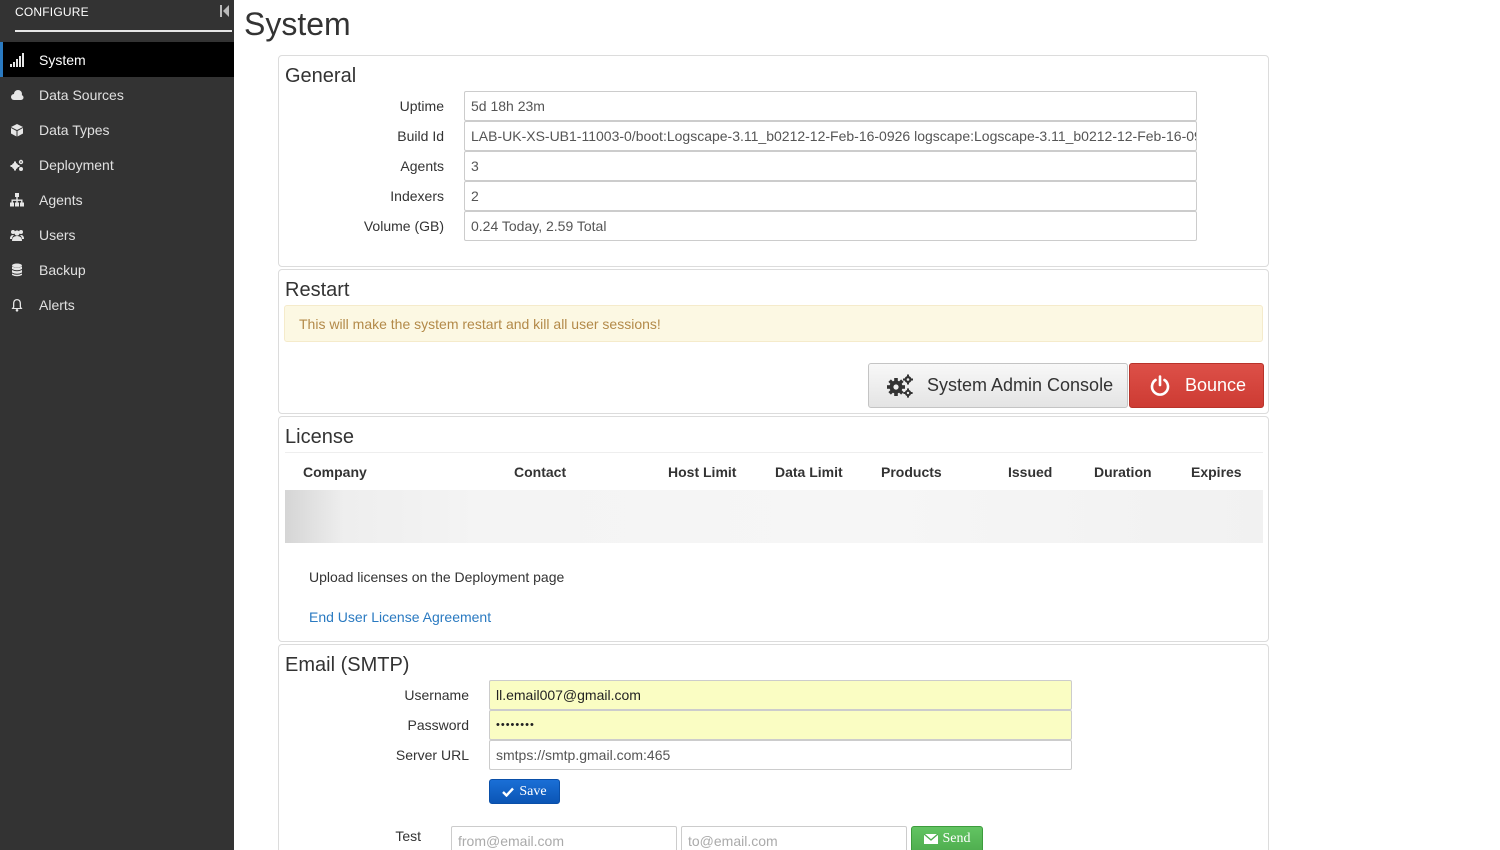 The width and height of the screenshot is (1500, 850). What do you see at coordinates (956, 838) in the screenshot?
I see `send-label: Send` at bounding box center [956, 838].